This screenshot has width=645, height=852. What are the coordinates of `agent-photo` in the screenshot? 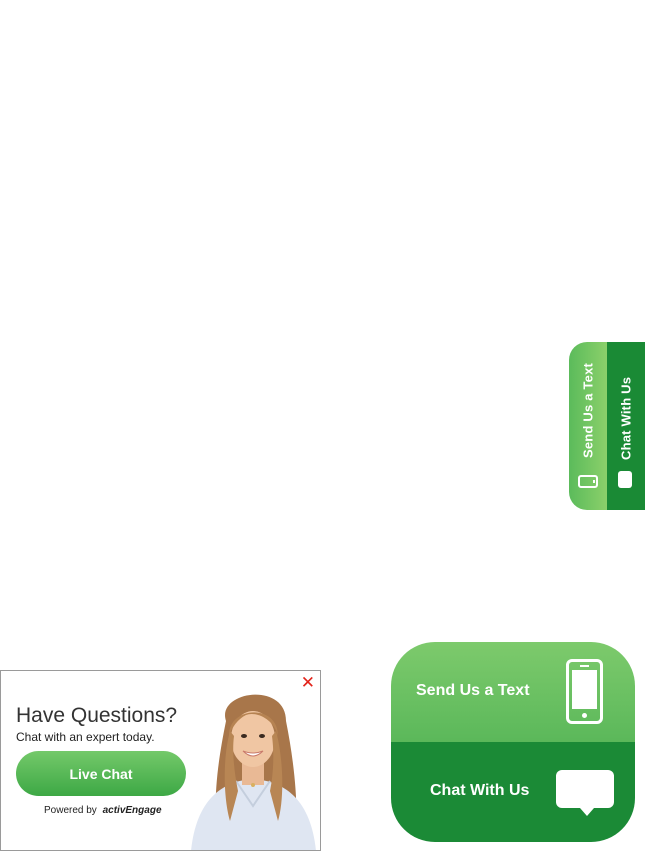 It's located at (253, 772).